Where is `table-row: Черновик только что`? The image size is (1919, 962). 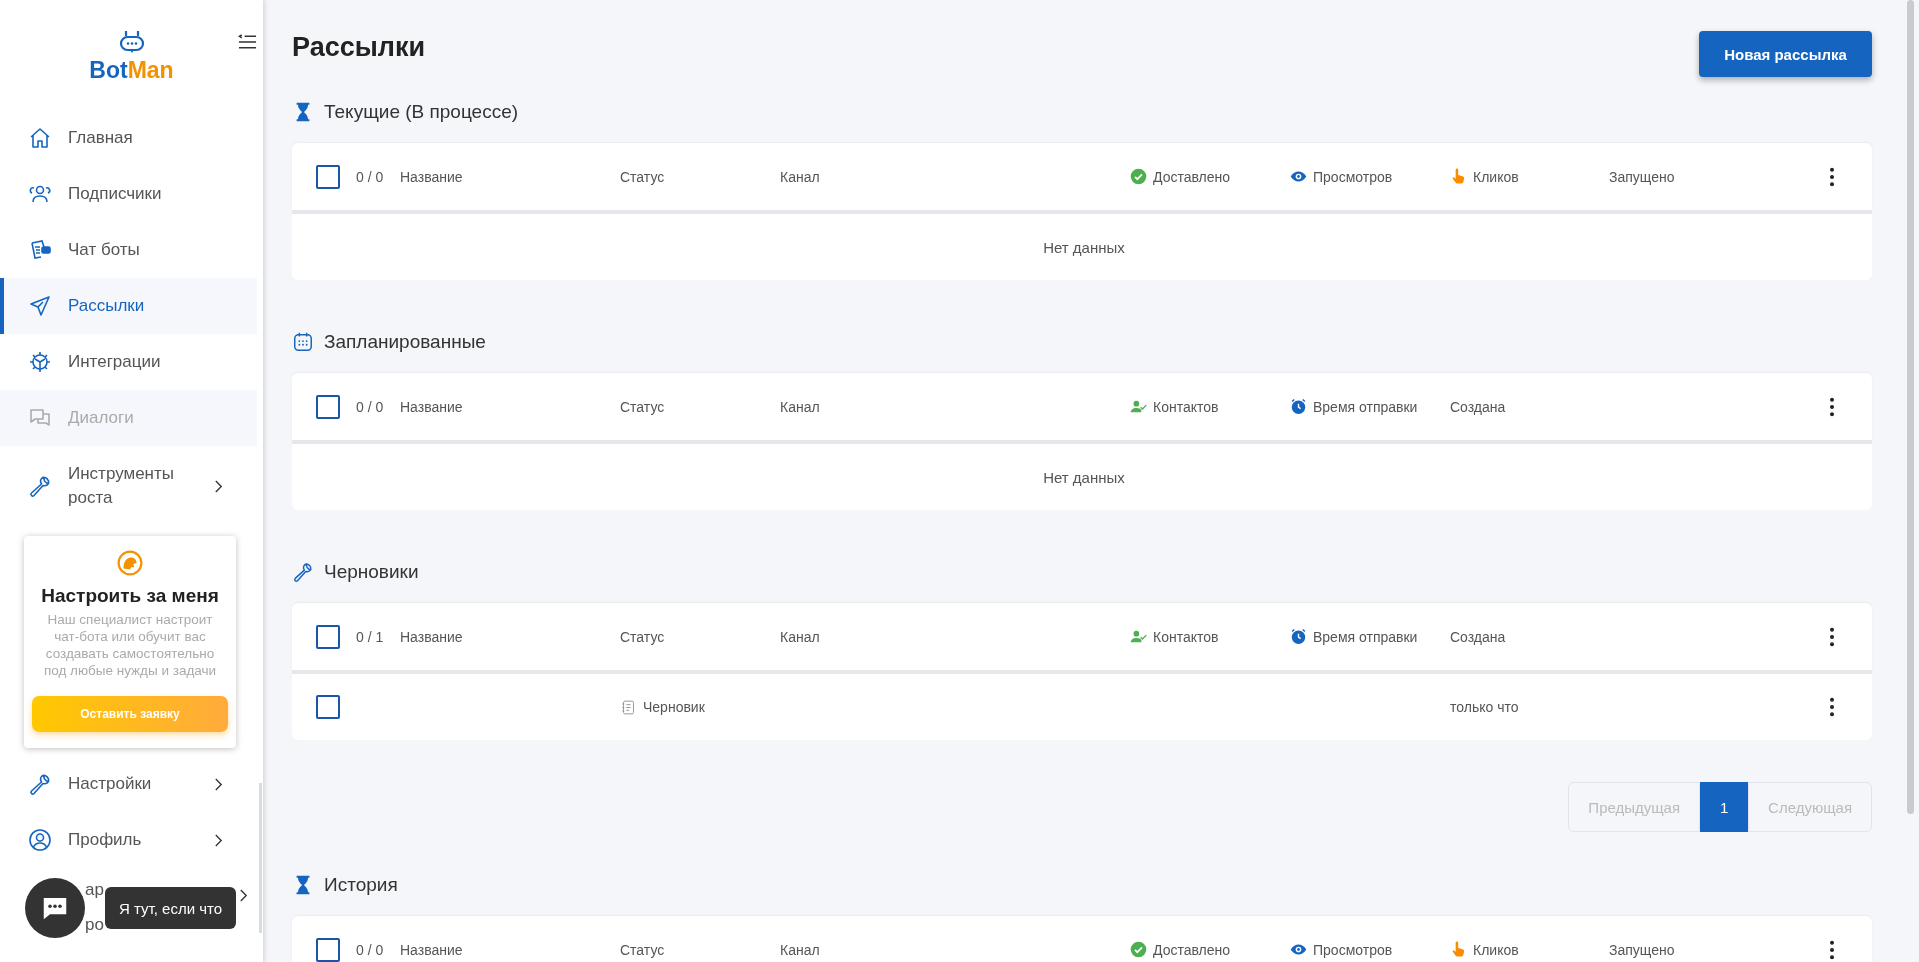 table-row: Черновик только что is located at coordinates (1082, 707).